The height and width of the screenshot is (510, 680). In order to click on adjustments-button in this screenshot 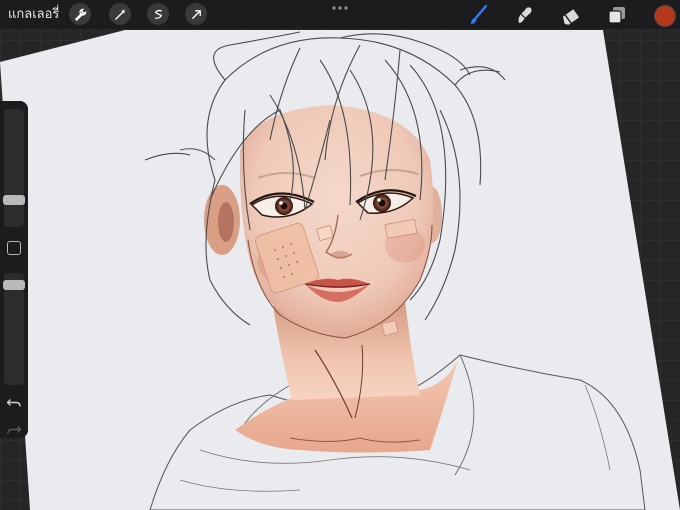, I will do `click(120, 14)`.